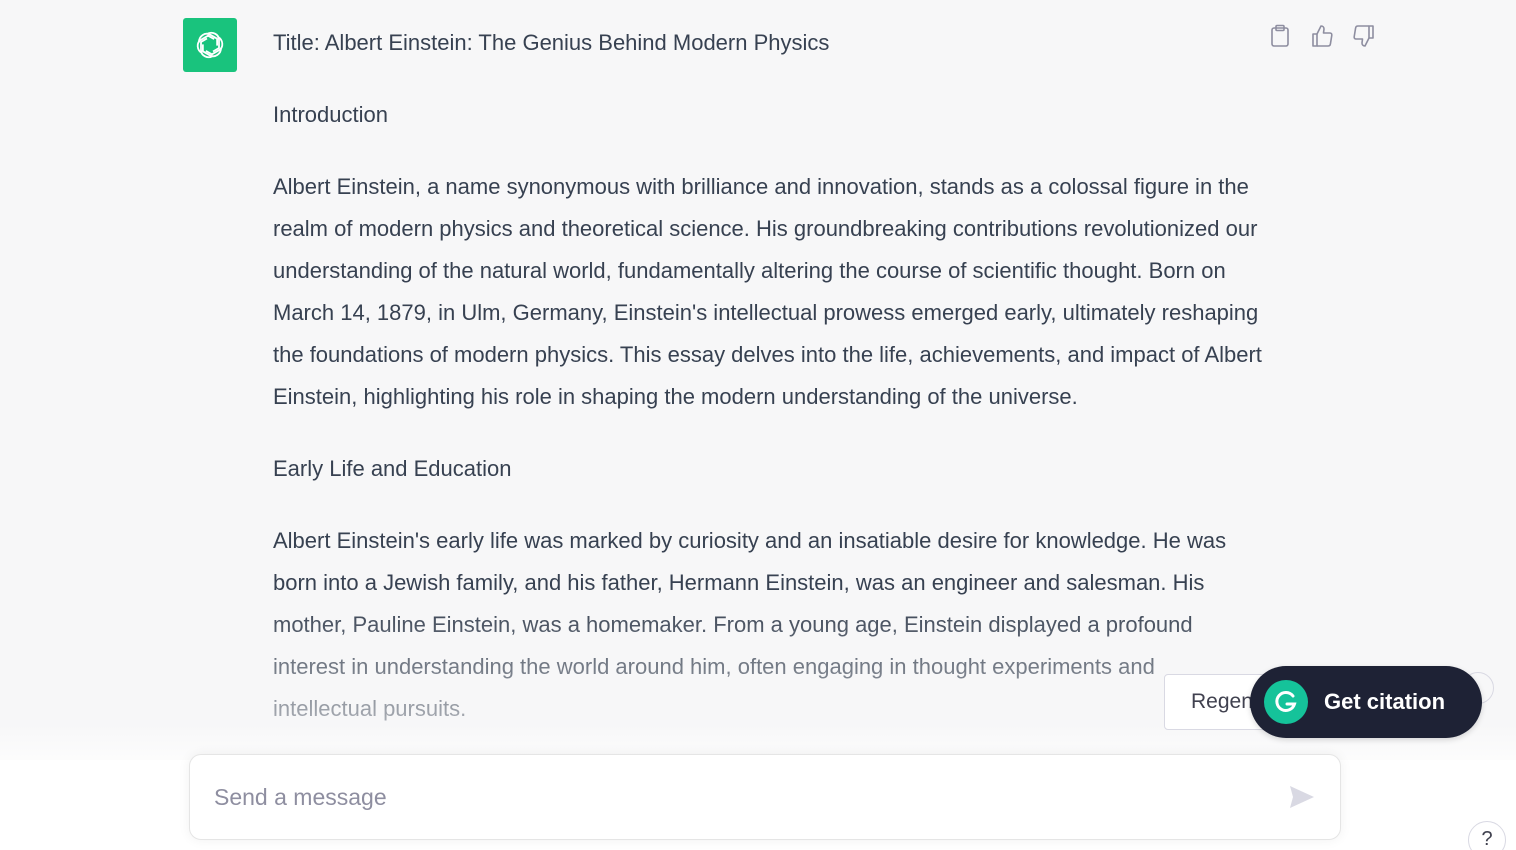  I want to click on thumbs-up-icon, so click(1322, 36).